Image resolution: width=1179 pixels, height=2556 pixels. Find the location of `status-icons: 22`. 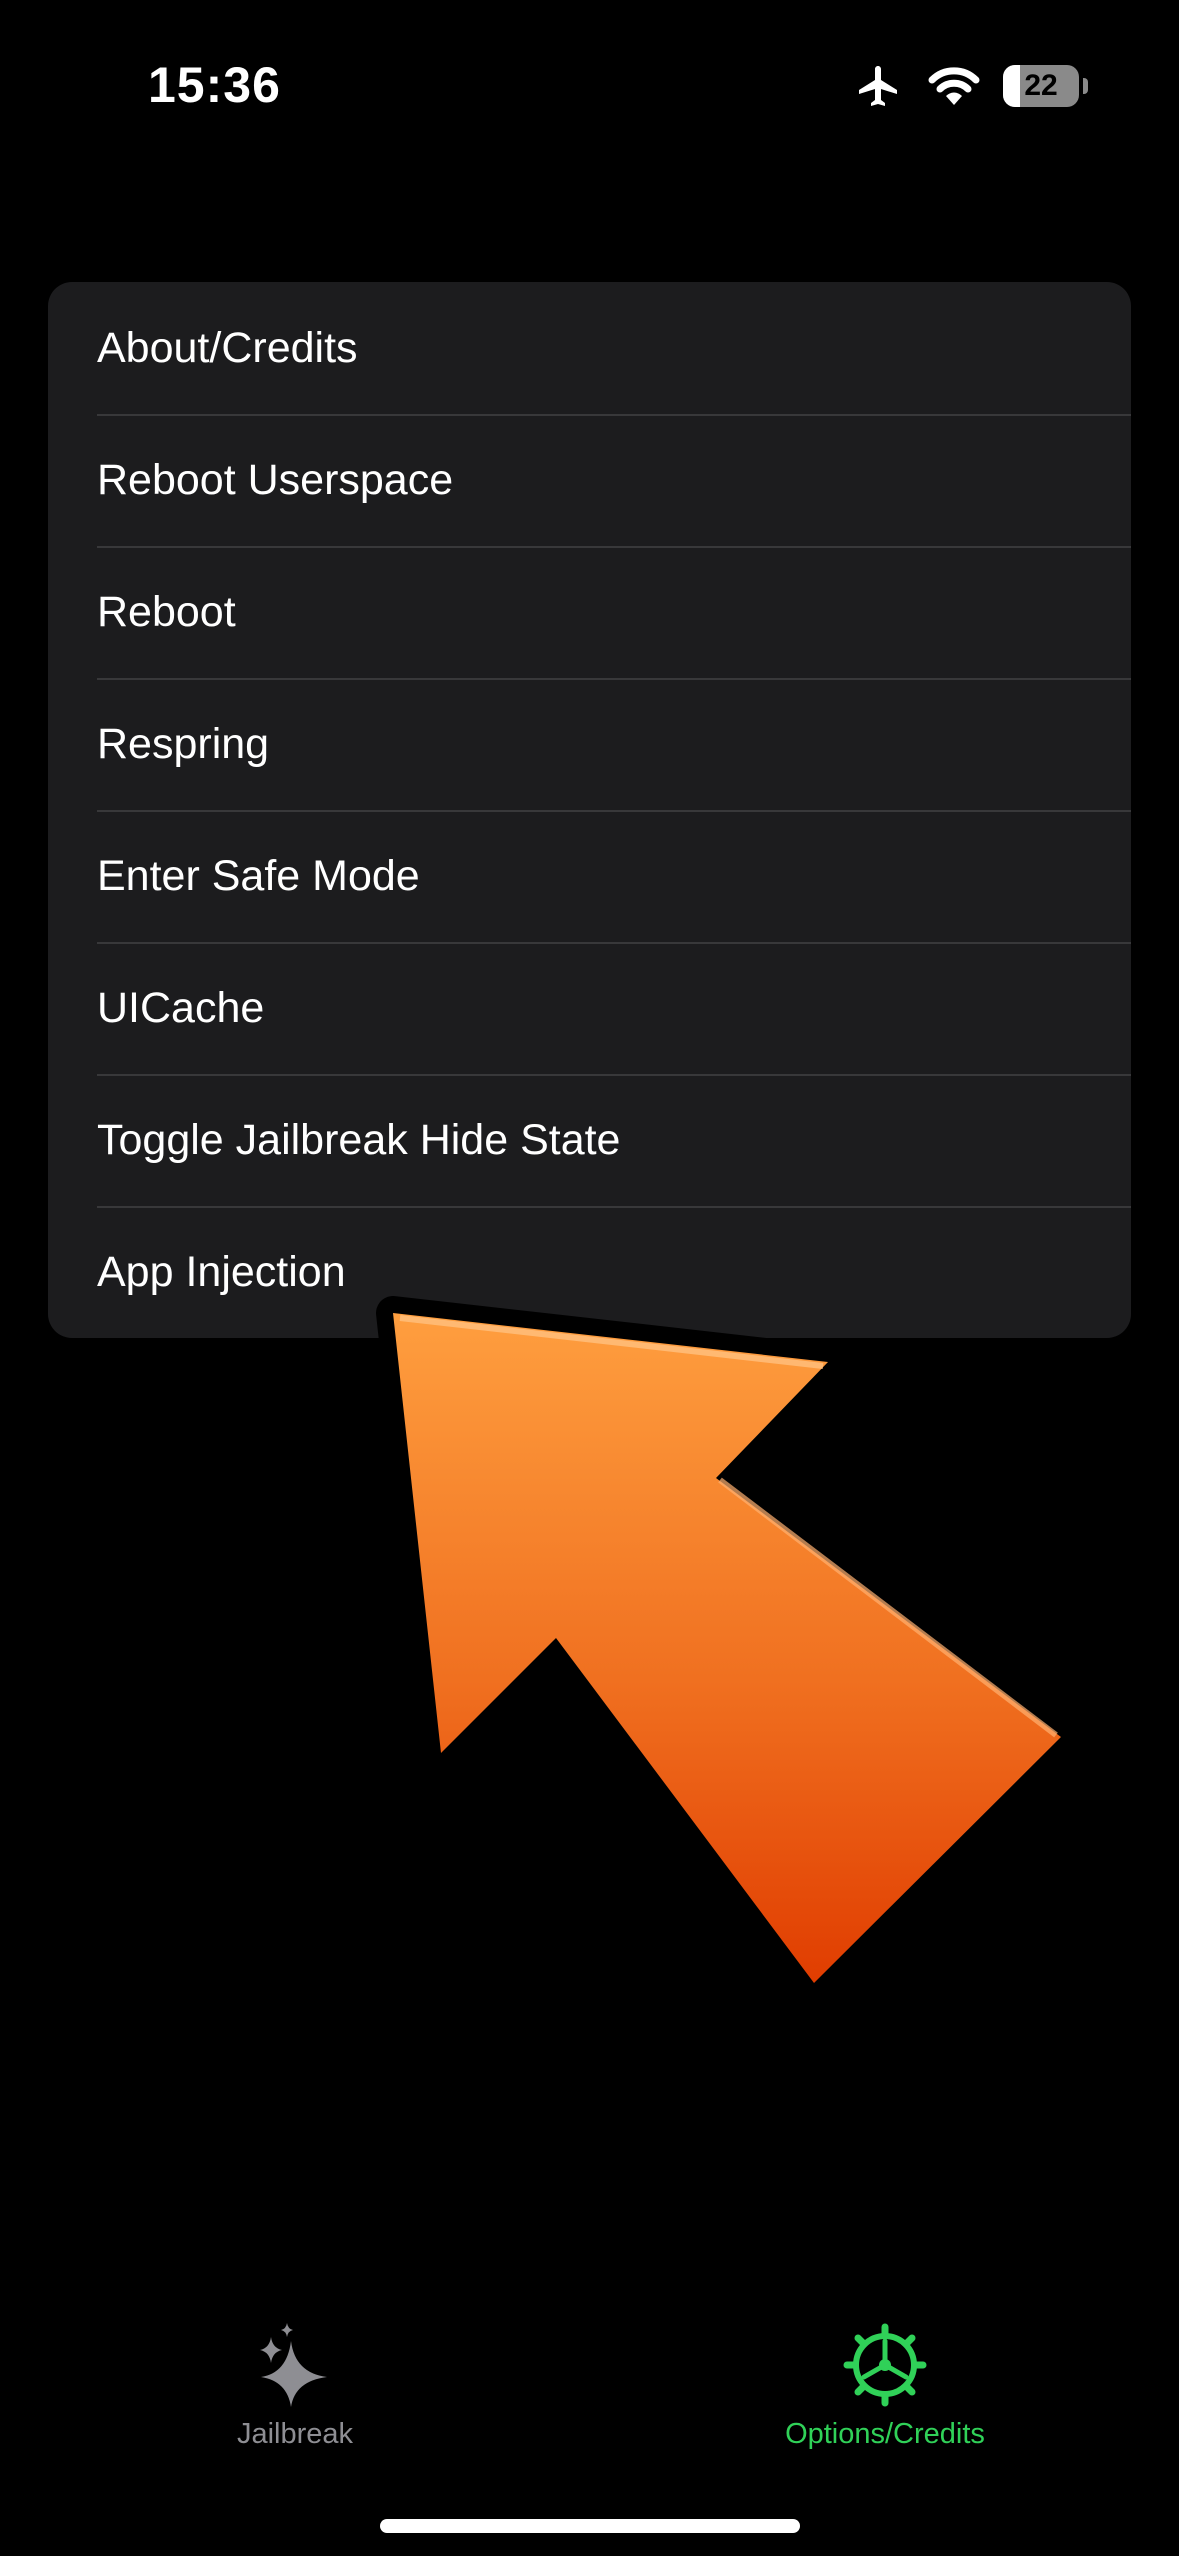

status-icons: 22 is located at coordinates (970, 86).